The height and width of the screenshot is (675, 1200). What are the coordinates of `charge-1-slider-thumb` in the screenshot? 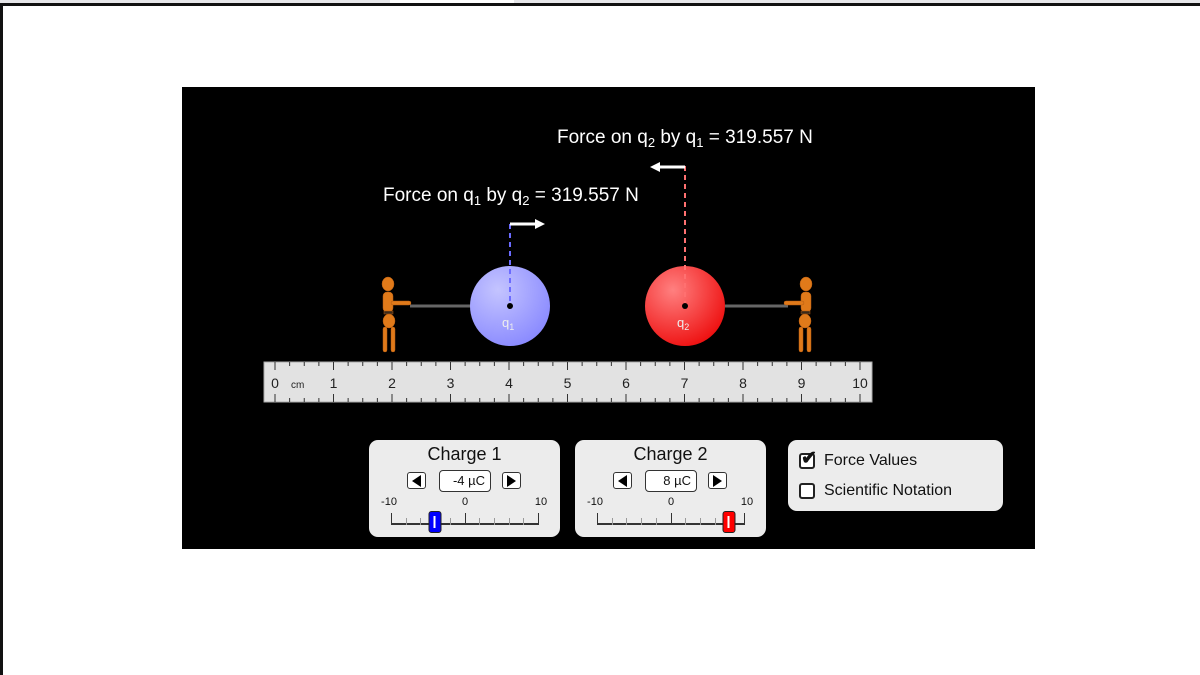 It's located at (435, 522).